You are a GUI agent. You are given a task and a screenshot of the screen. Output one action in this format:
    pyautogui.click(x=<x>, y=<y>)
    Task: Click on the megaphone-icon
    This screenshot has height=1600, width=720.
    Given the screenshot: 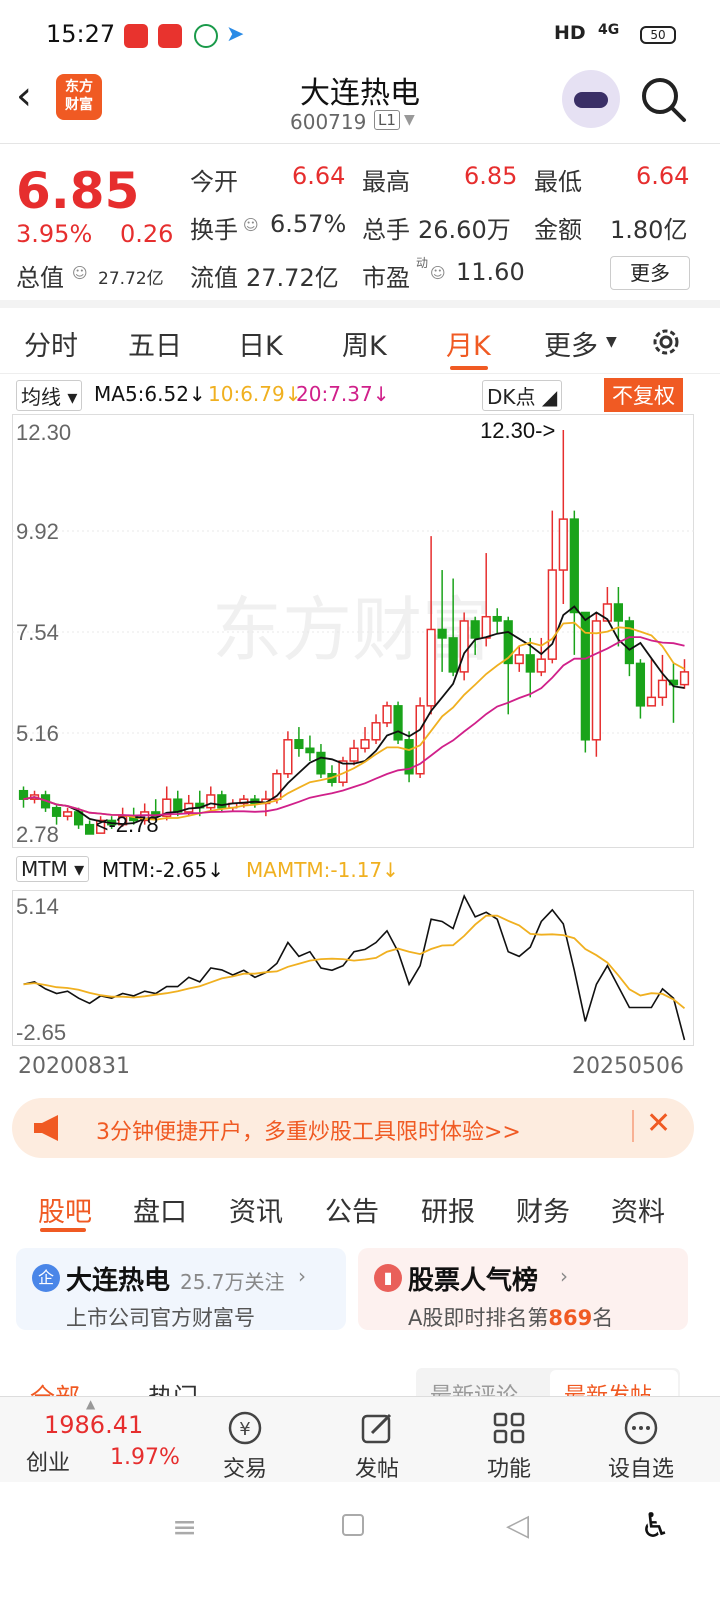 What is the action you would take?
    pyautogui.click(x=46, y=1128)
    